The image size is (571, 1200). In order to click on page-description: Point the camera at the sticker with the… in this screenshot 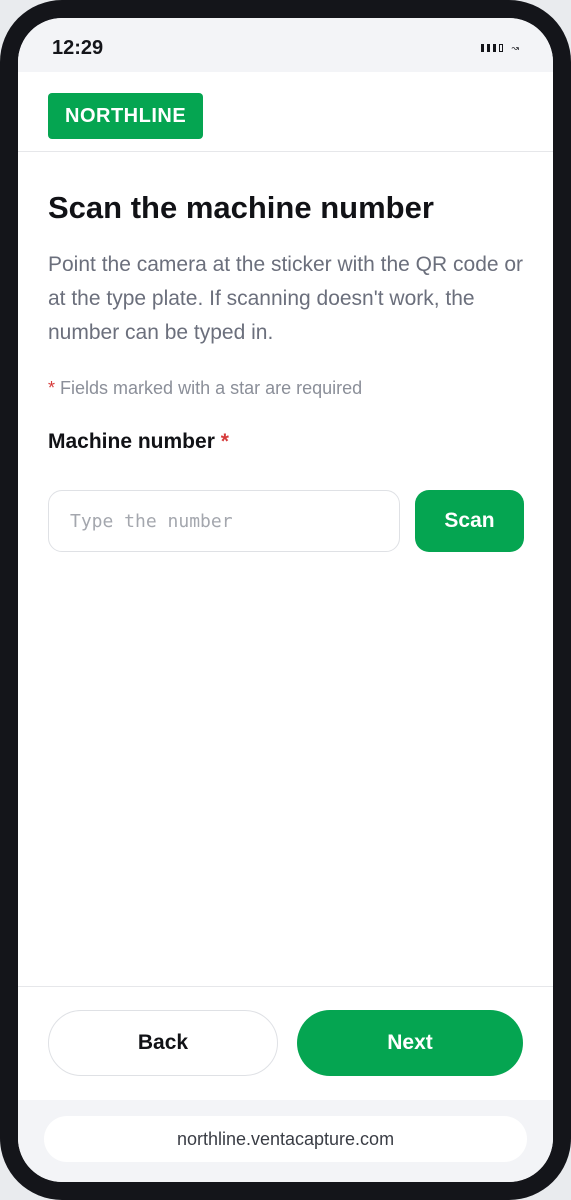, I will do `click(286, 298)`.